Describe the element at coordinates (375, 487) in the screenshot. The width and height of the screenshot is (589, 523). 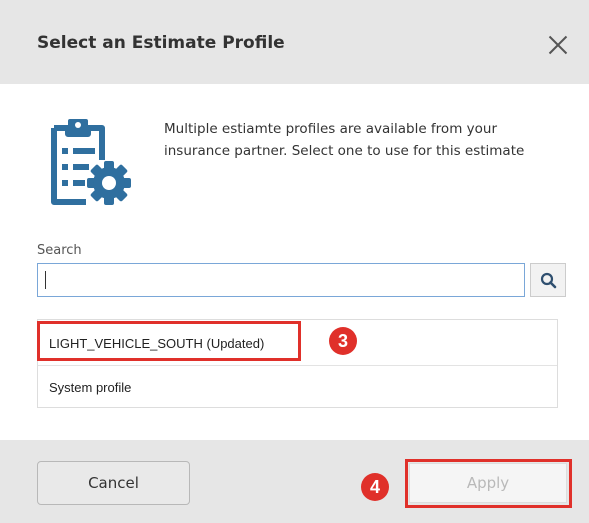
I see `step-4-badge: 4` at that location.